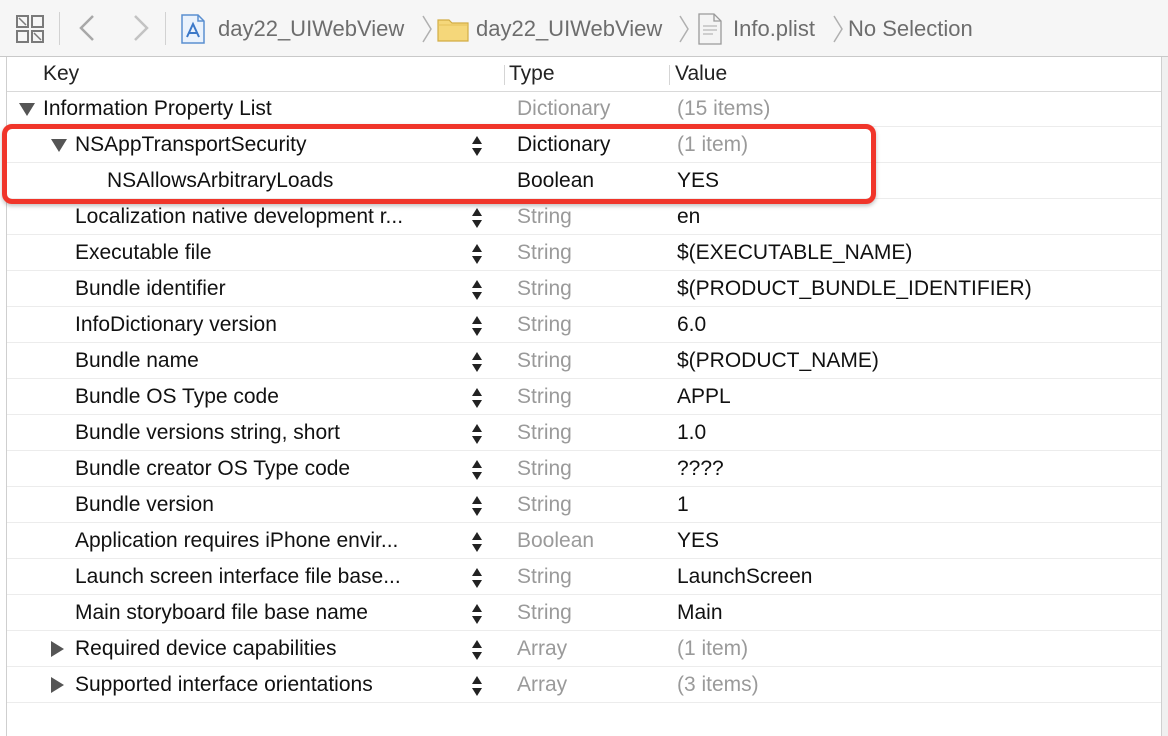 The height and width of the screenshot is (736, 1168). I want to click on row-key: NSAppTransportSecurity, so click(190, 144).